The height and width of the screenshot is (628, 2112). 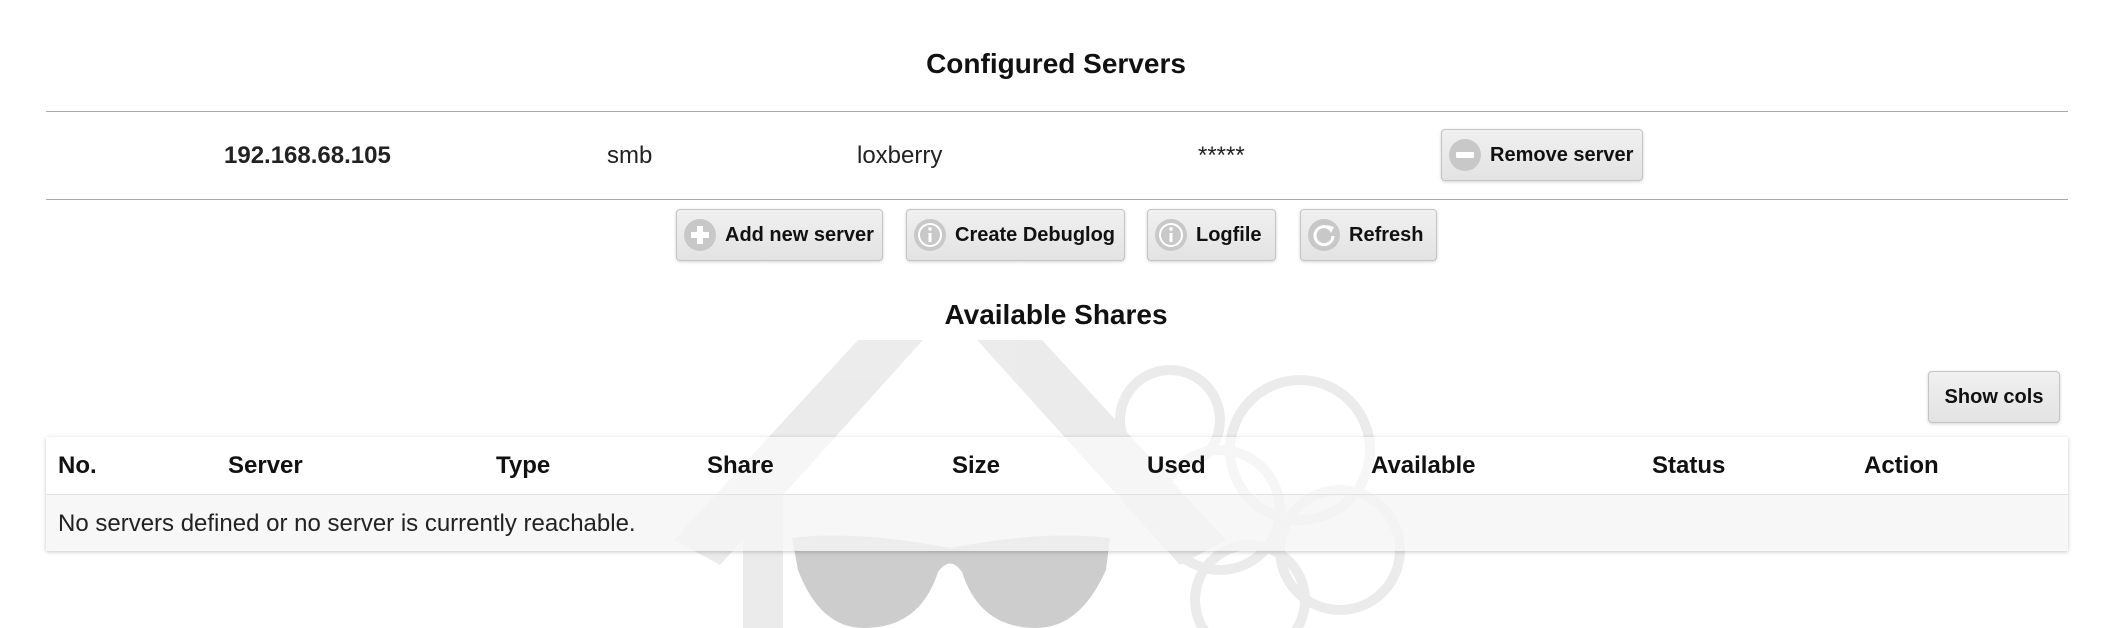 What do you see at coordinates (799, 234) in the screenshot?
I see `add-server-label: Add new server` at bounding box center [799, 234].